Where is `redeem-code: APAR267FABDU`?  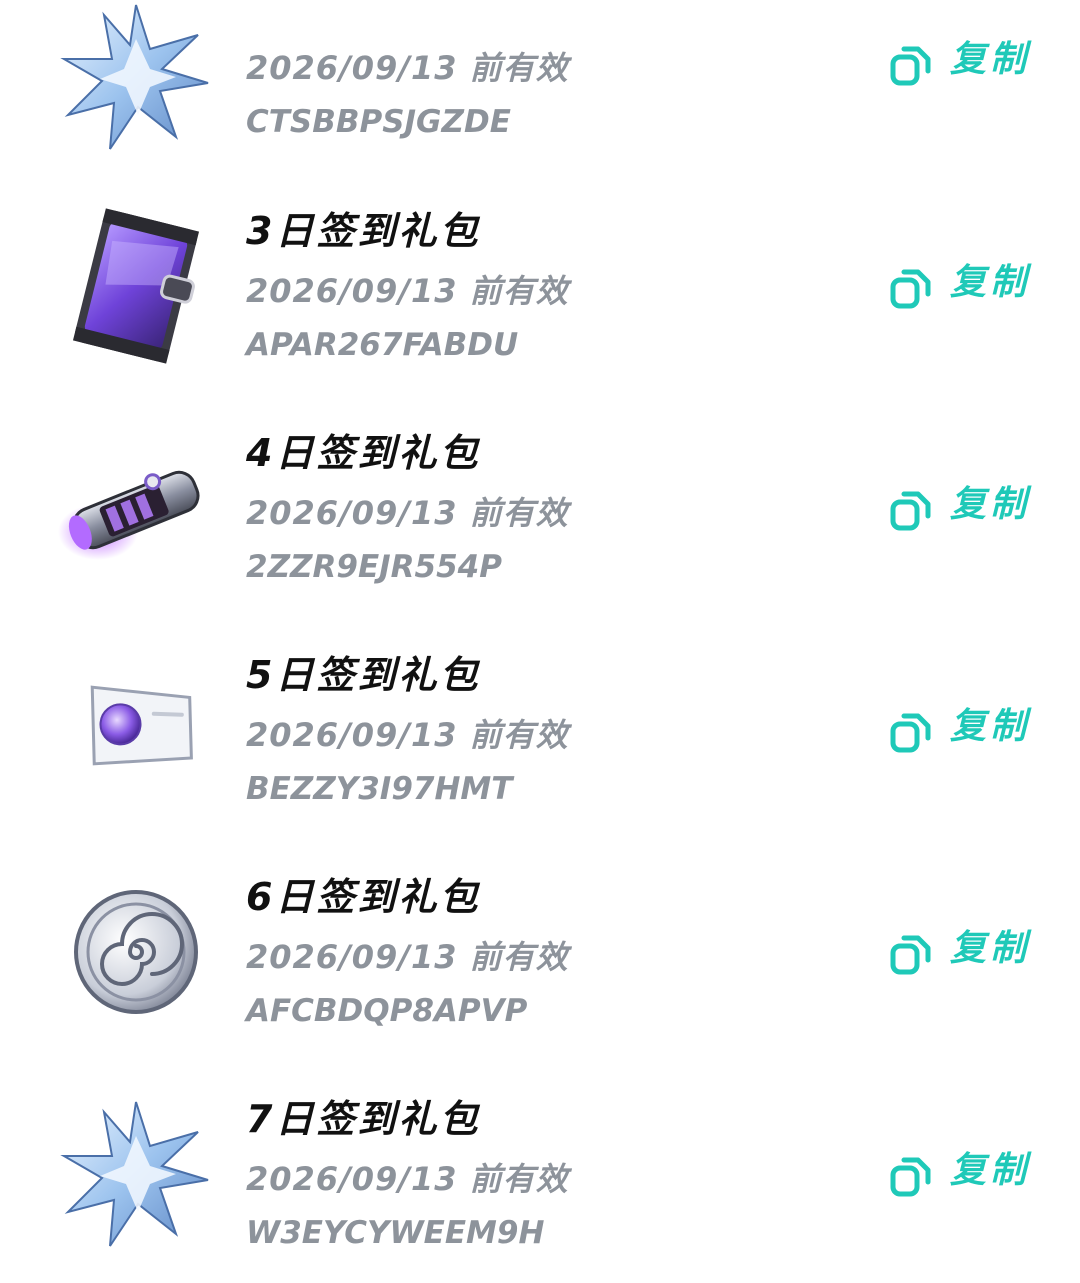
redeem-code: APAR267FABDU is located at coordinates (382, 345).